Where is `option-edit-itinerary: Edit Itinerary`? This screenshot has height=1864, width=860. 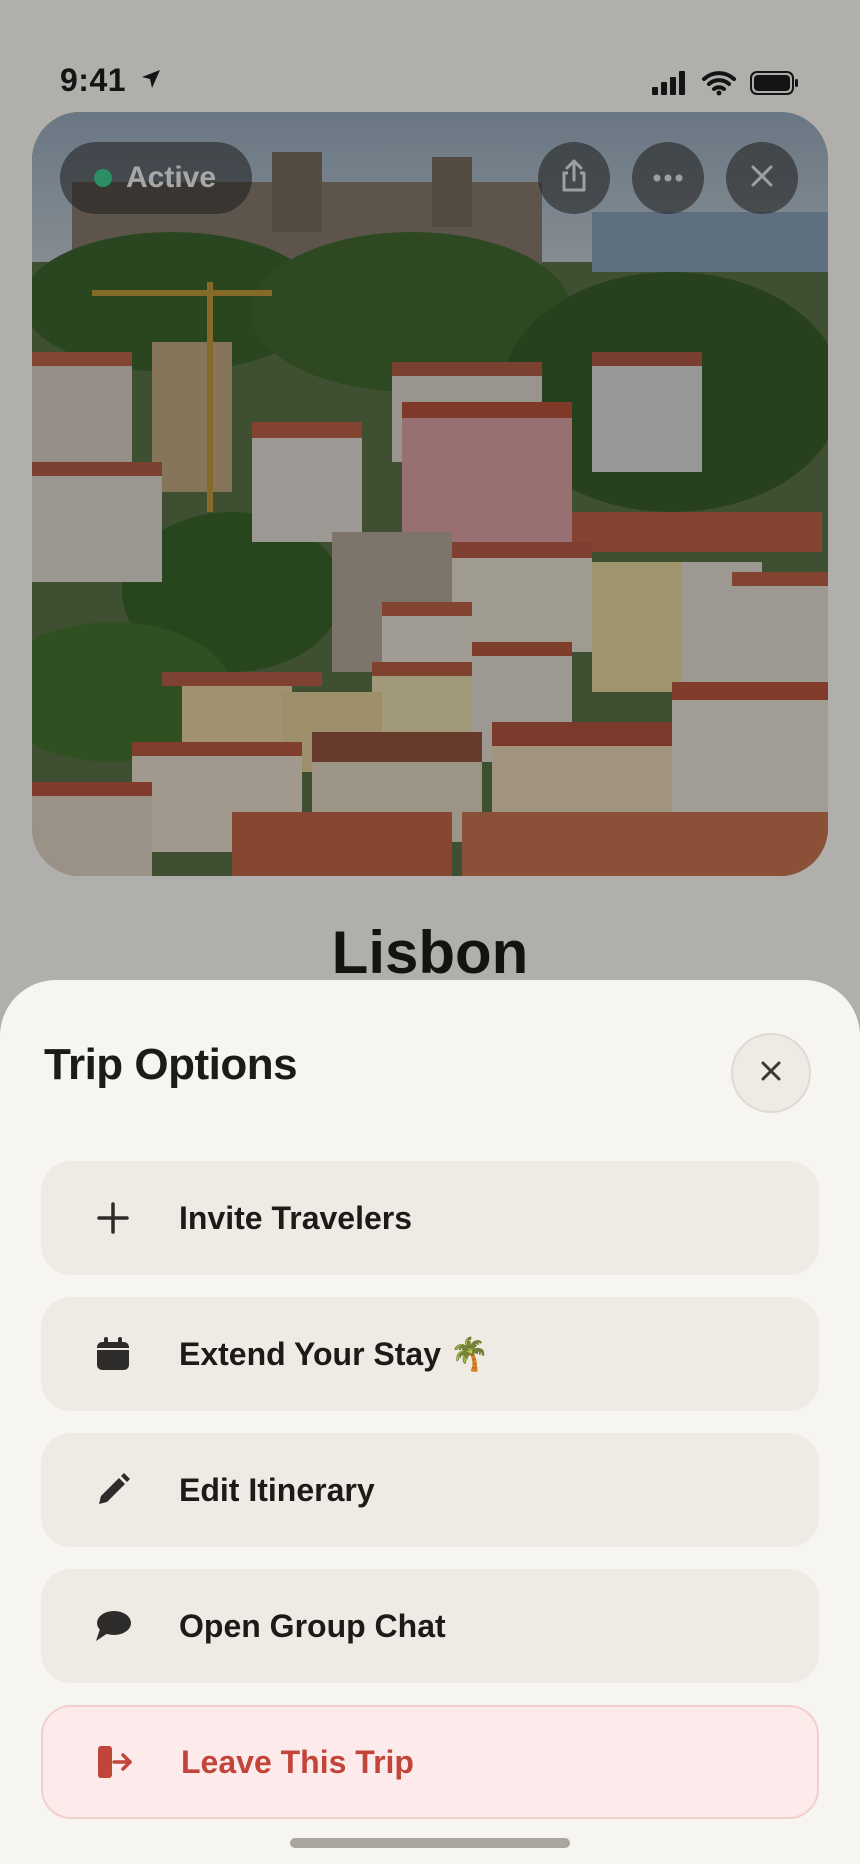 option-edit-itinerary: Edit Itinerary is located at coordinates (430, 1490).